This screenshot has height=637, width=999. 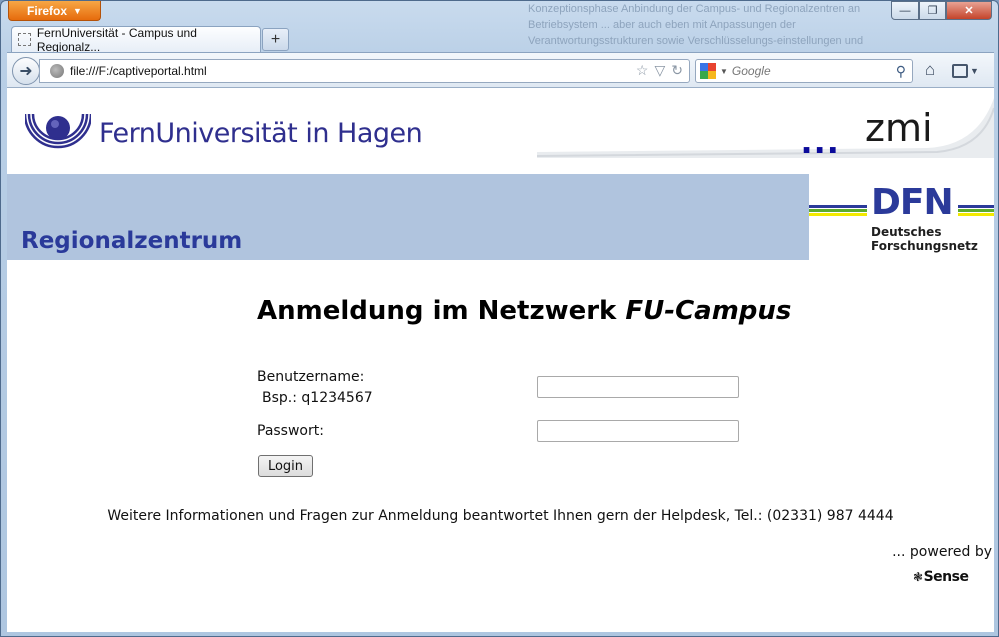 What do you see at coordinates (500, 131) in the screenshot?
I see `page-header: FernUniversität in Hagen ... zmi` at bounding box center [500, 131].